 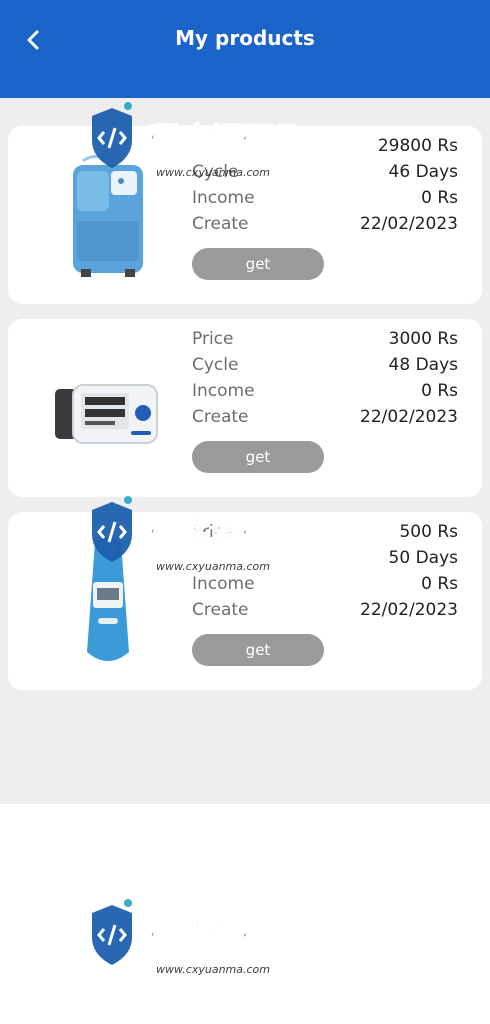 I want to click on cycle-label: Cycle, so click(x=215, y=365).